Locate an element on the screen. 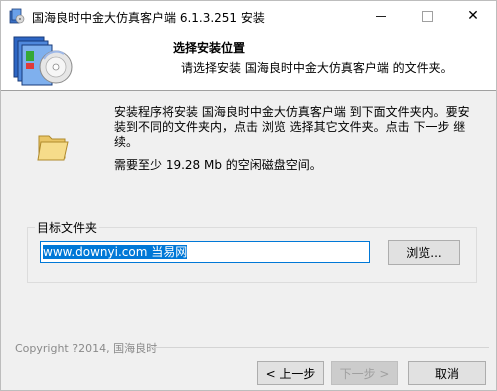 The height and width of the screenshot is (391, 497). maximize-icon is located at coordinates (427, 16).